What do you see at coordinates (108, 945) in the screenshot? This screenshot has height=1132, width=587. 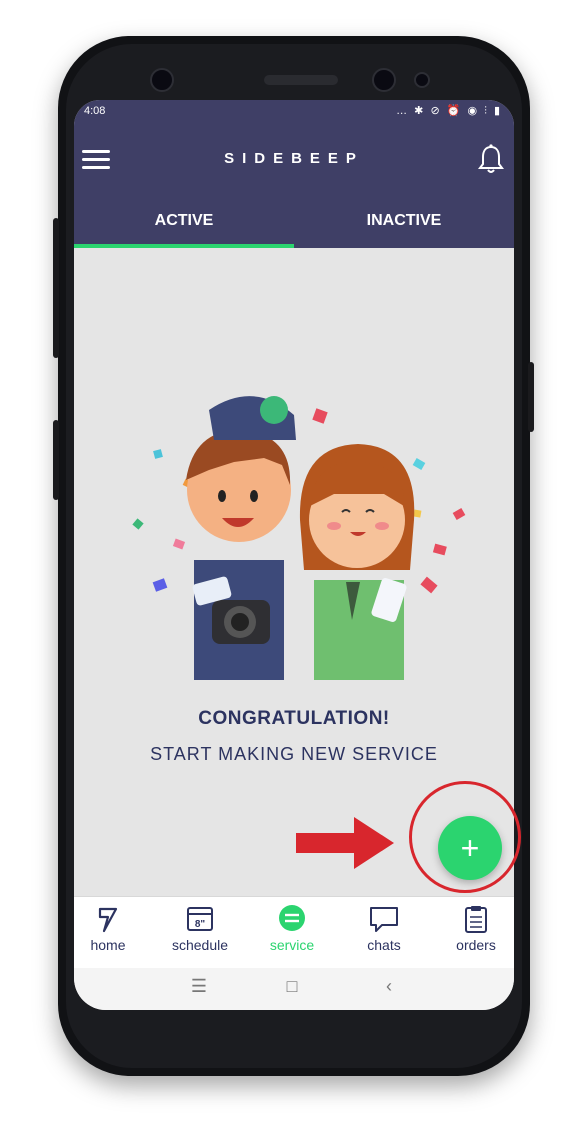 I see `nav-home-label: home` at bounding box center [108, 945].